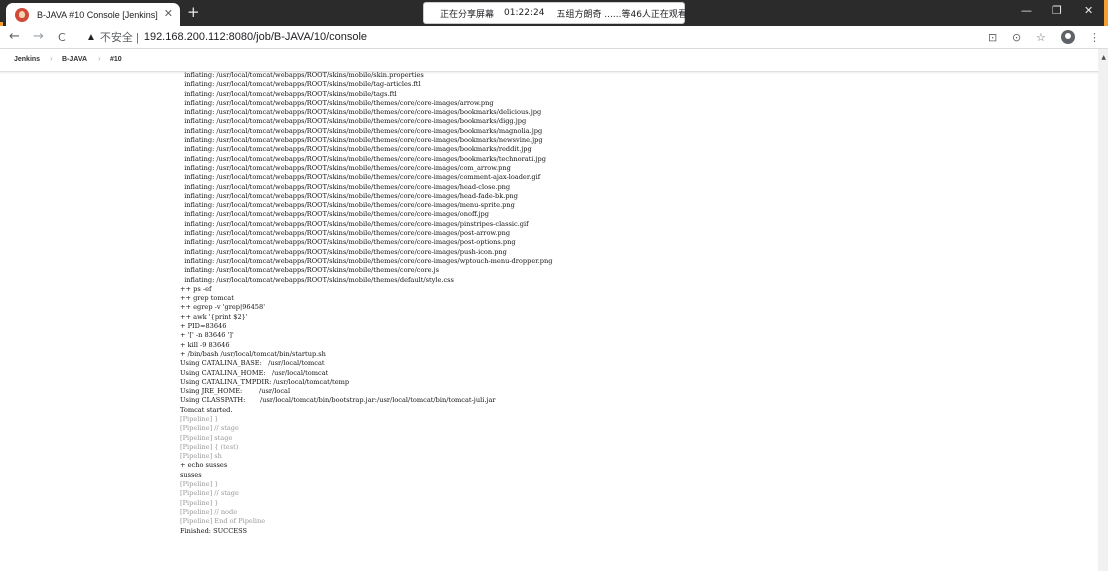 The width and height of the screenshot is (1108, 571). I want to click on console-line: [Pipeline] End of Pipeline, so click(223, 521).